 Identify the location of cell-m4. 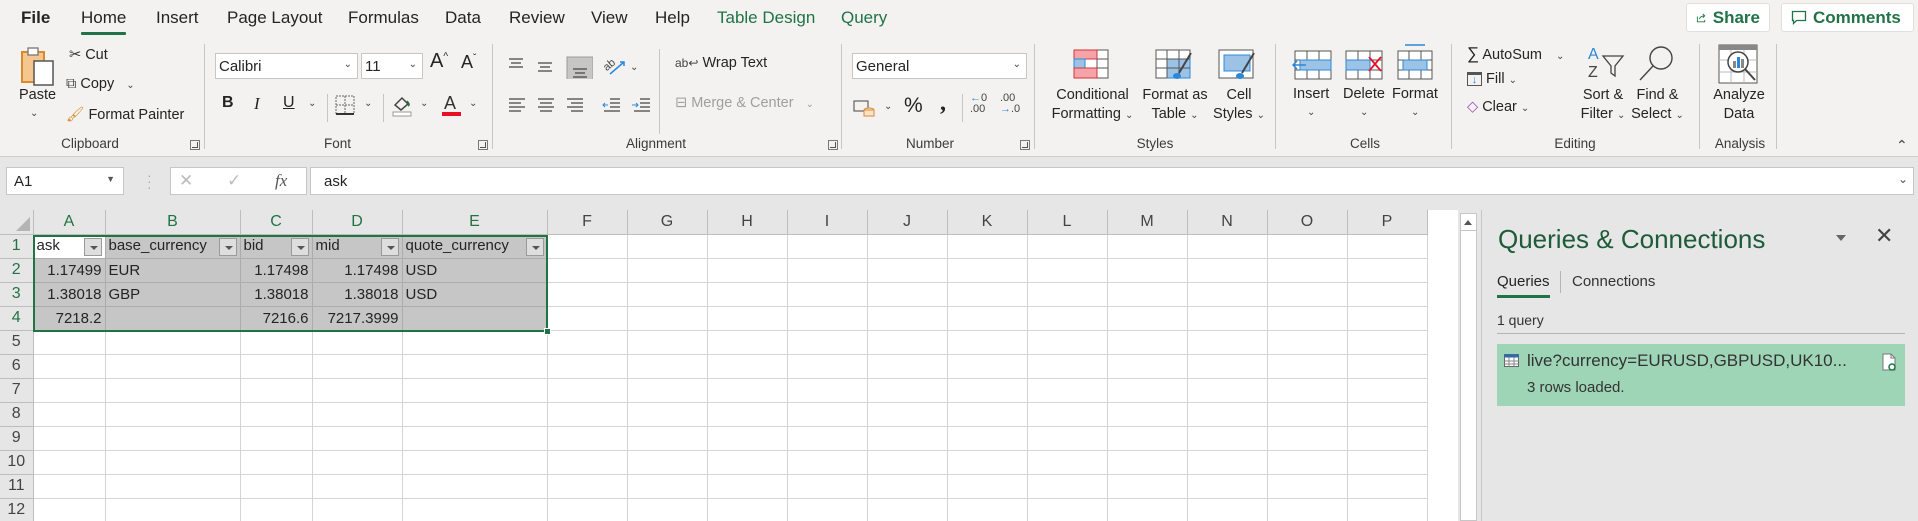
(1147, 318).